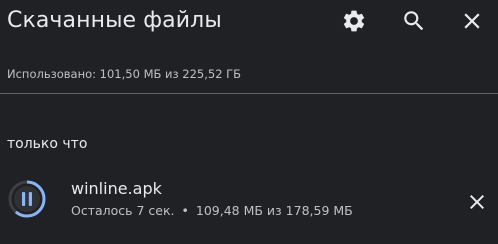  Describe the element at coordinates (274, 210) in the screenshot. I see `size-progress: 109,48 МБ из 178,59 МБ` at that location.